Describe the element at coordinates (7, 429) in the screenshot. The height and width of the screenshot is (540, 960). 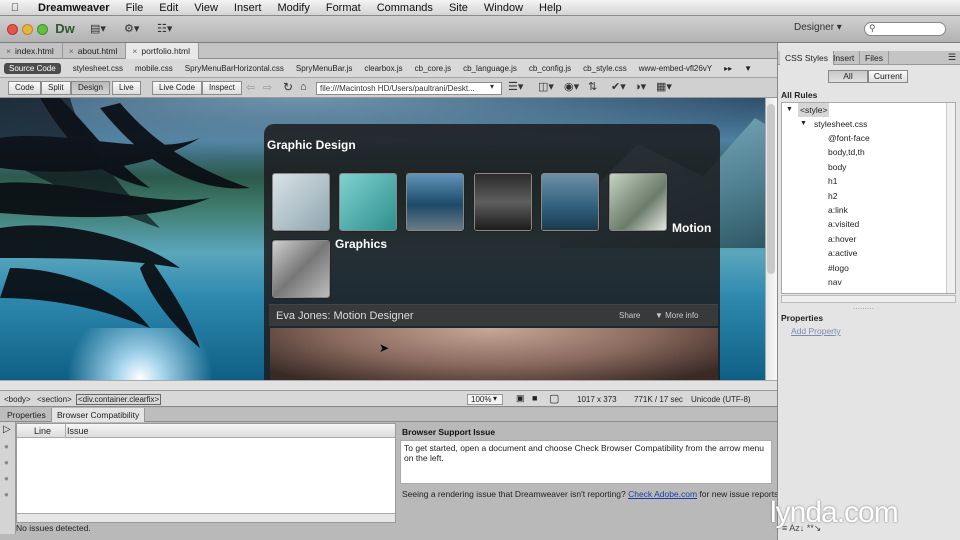
I see `check-arrow-icon: ▷` at that location.